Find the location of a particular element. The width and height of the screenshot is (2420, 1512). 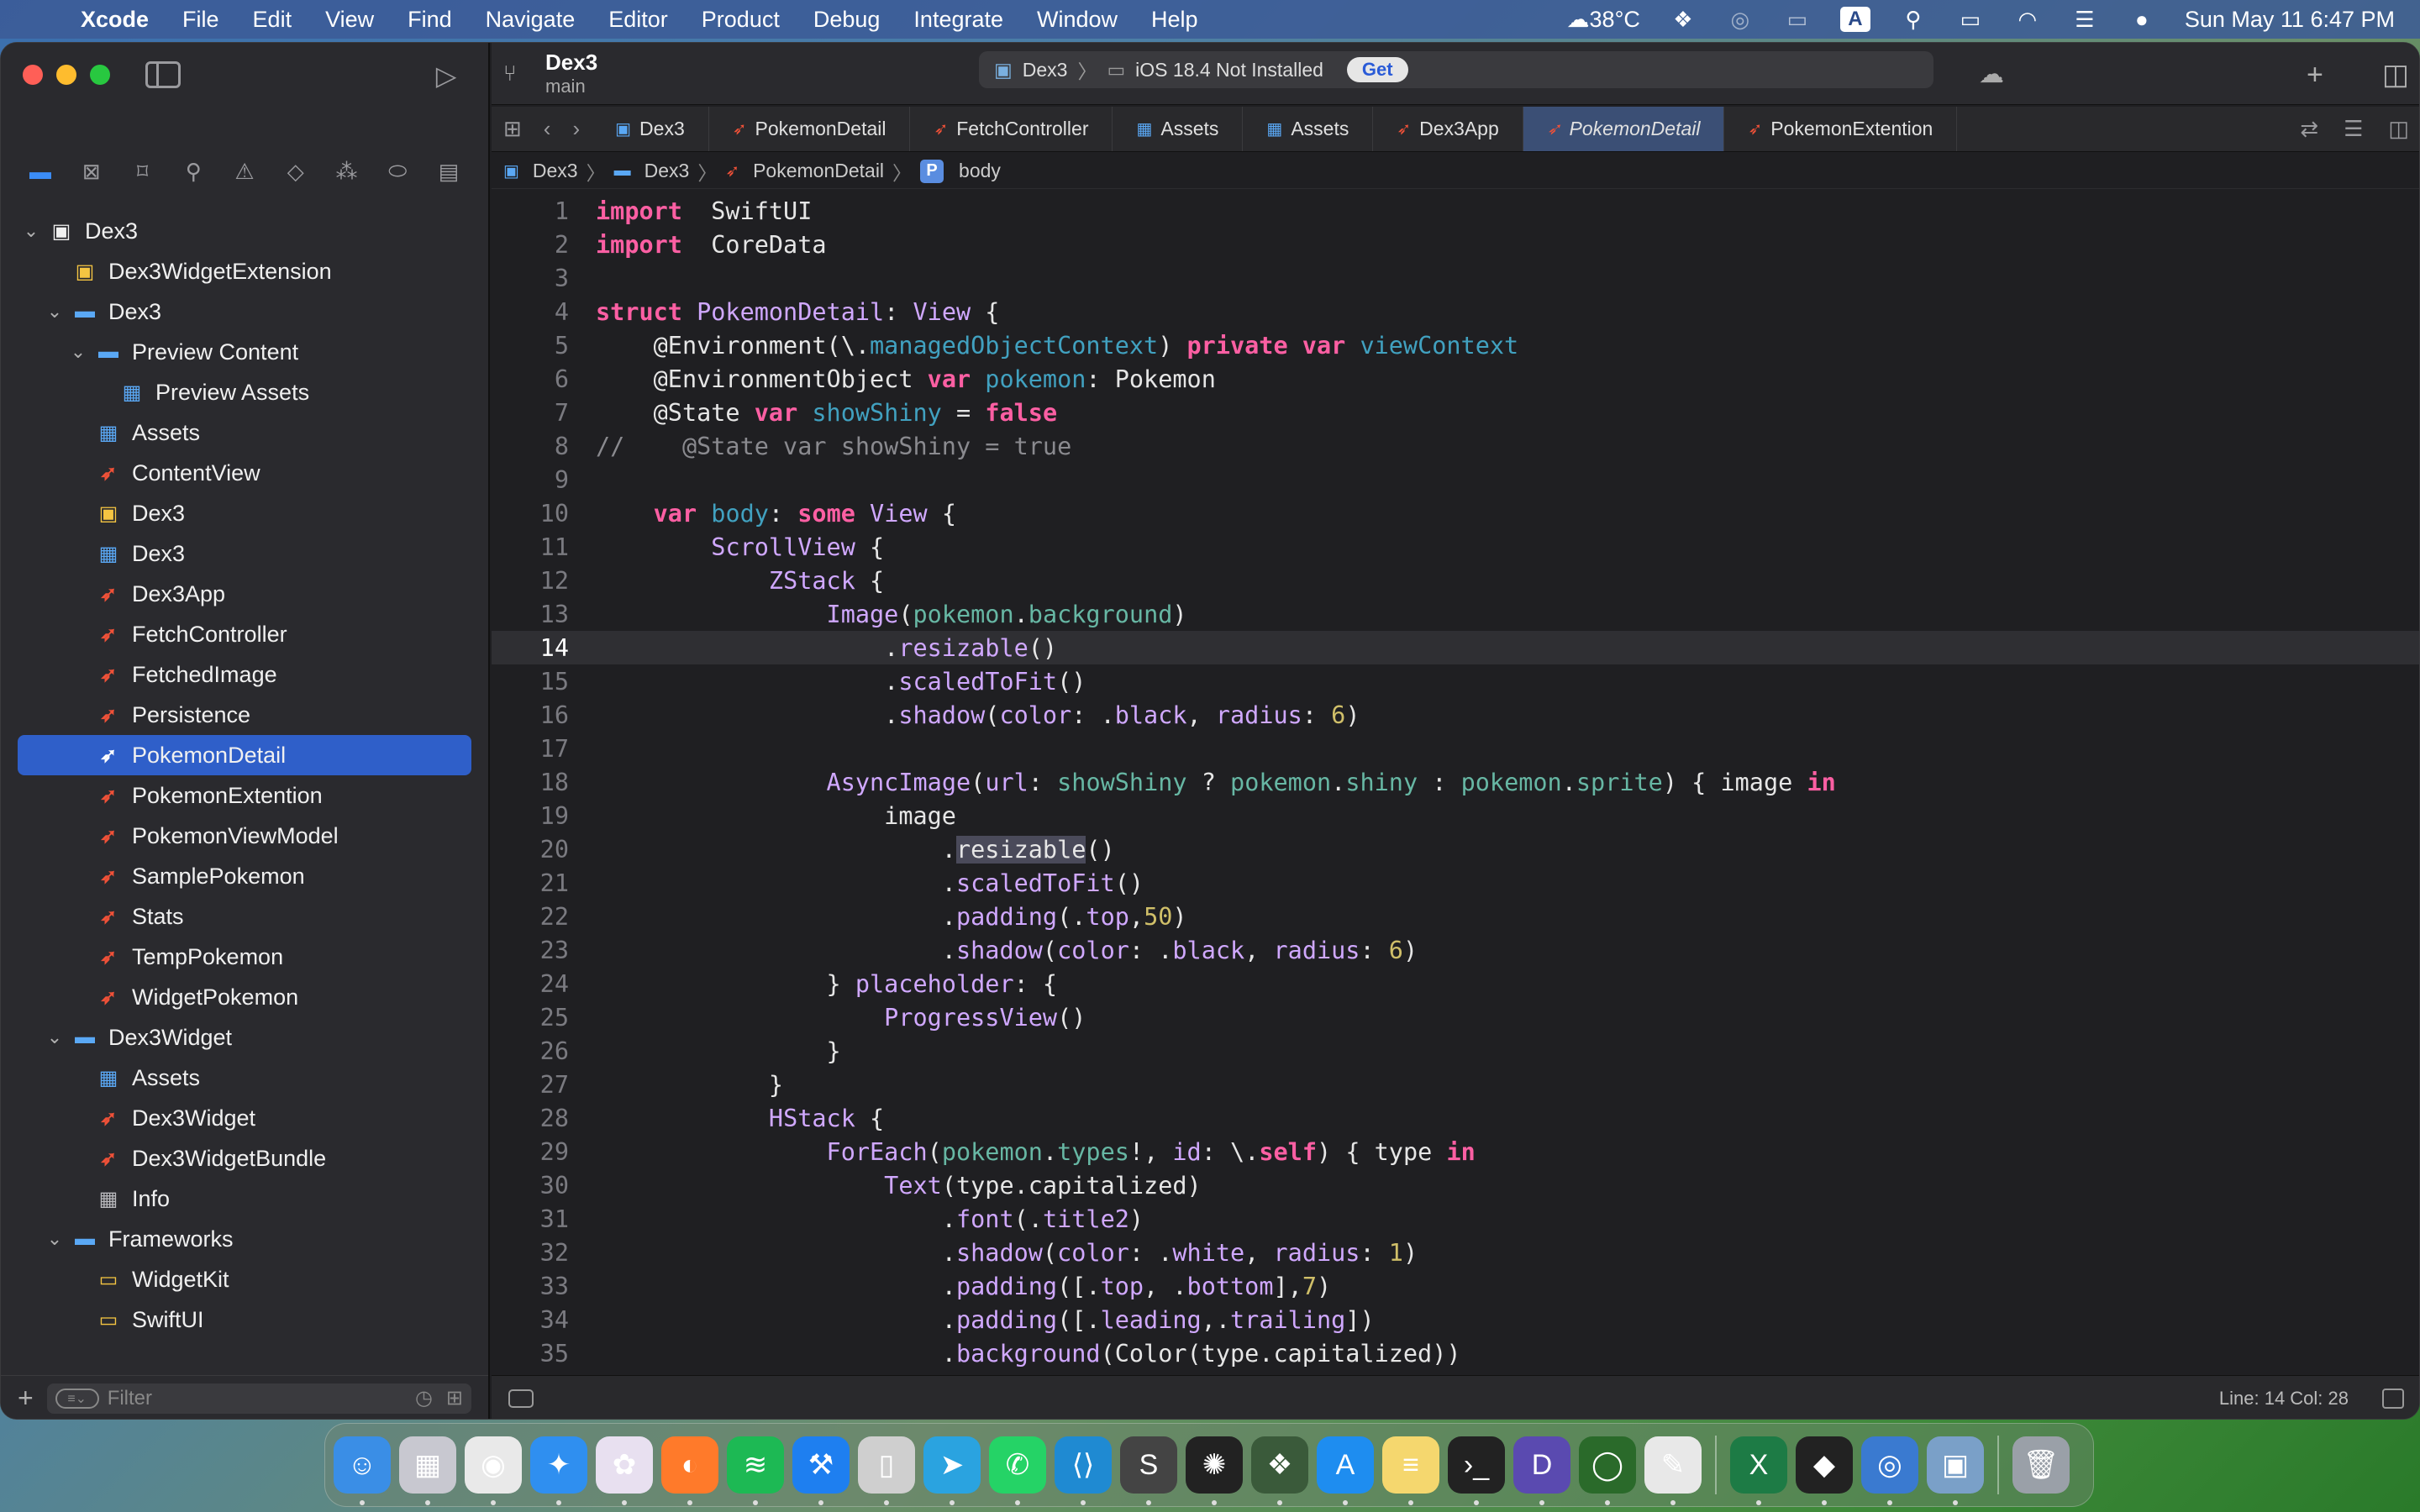

navigator-item: ➶ TempPokemon is located at coordinates (244, 957).